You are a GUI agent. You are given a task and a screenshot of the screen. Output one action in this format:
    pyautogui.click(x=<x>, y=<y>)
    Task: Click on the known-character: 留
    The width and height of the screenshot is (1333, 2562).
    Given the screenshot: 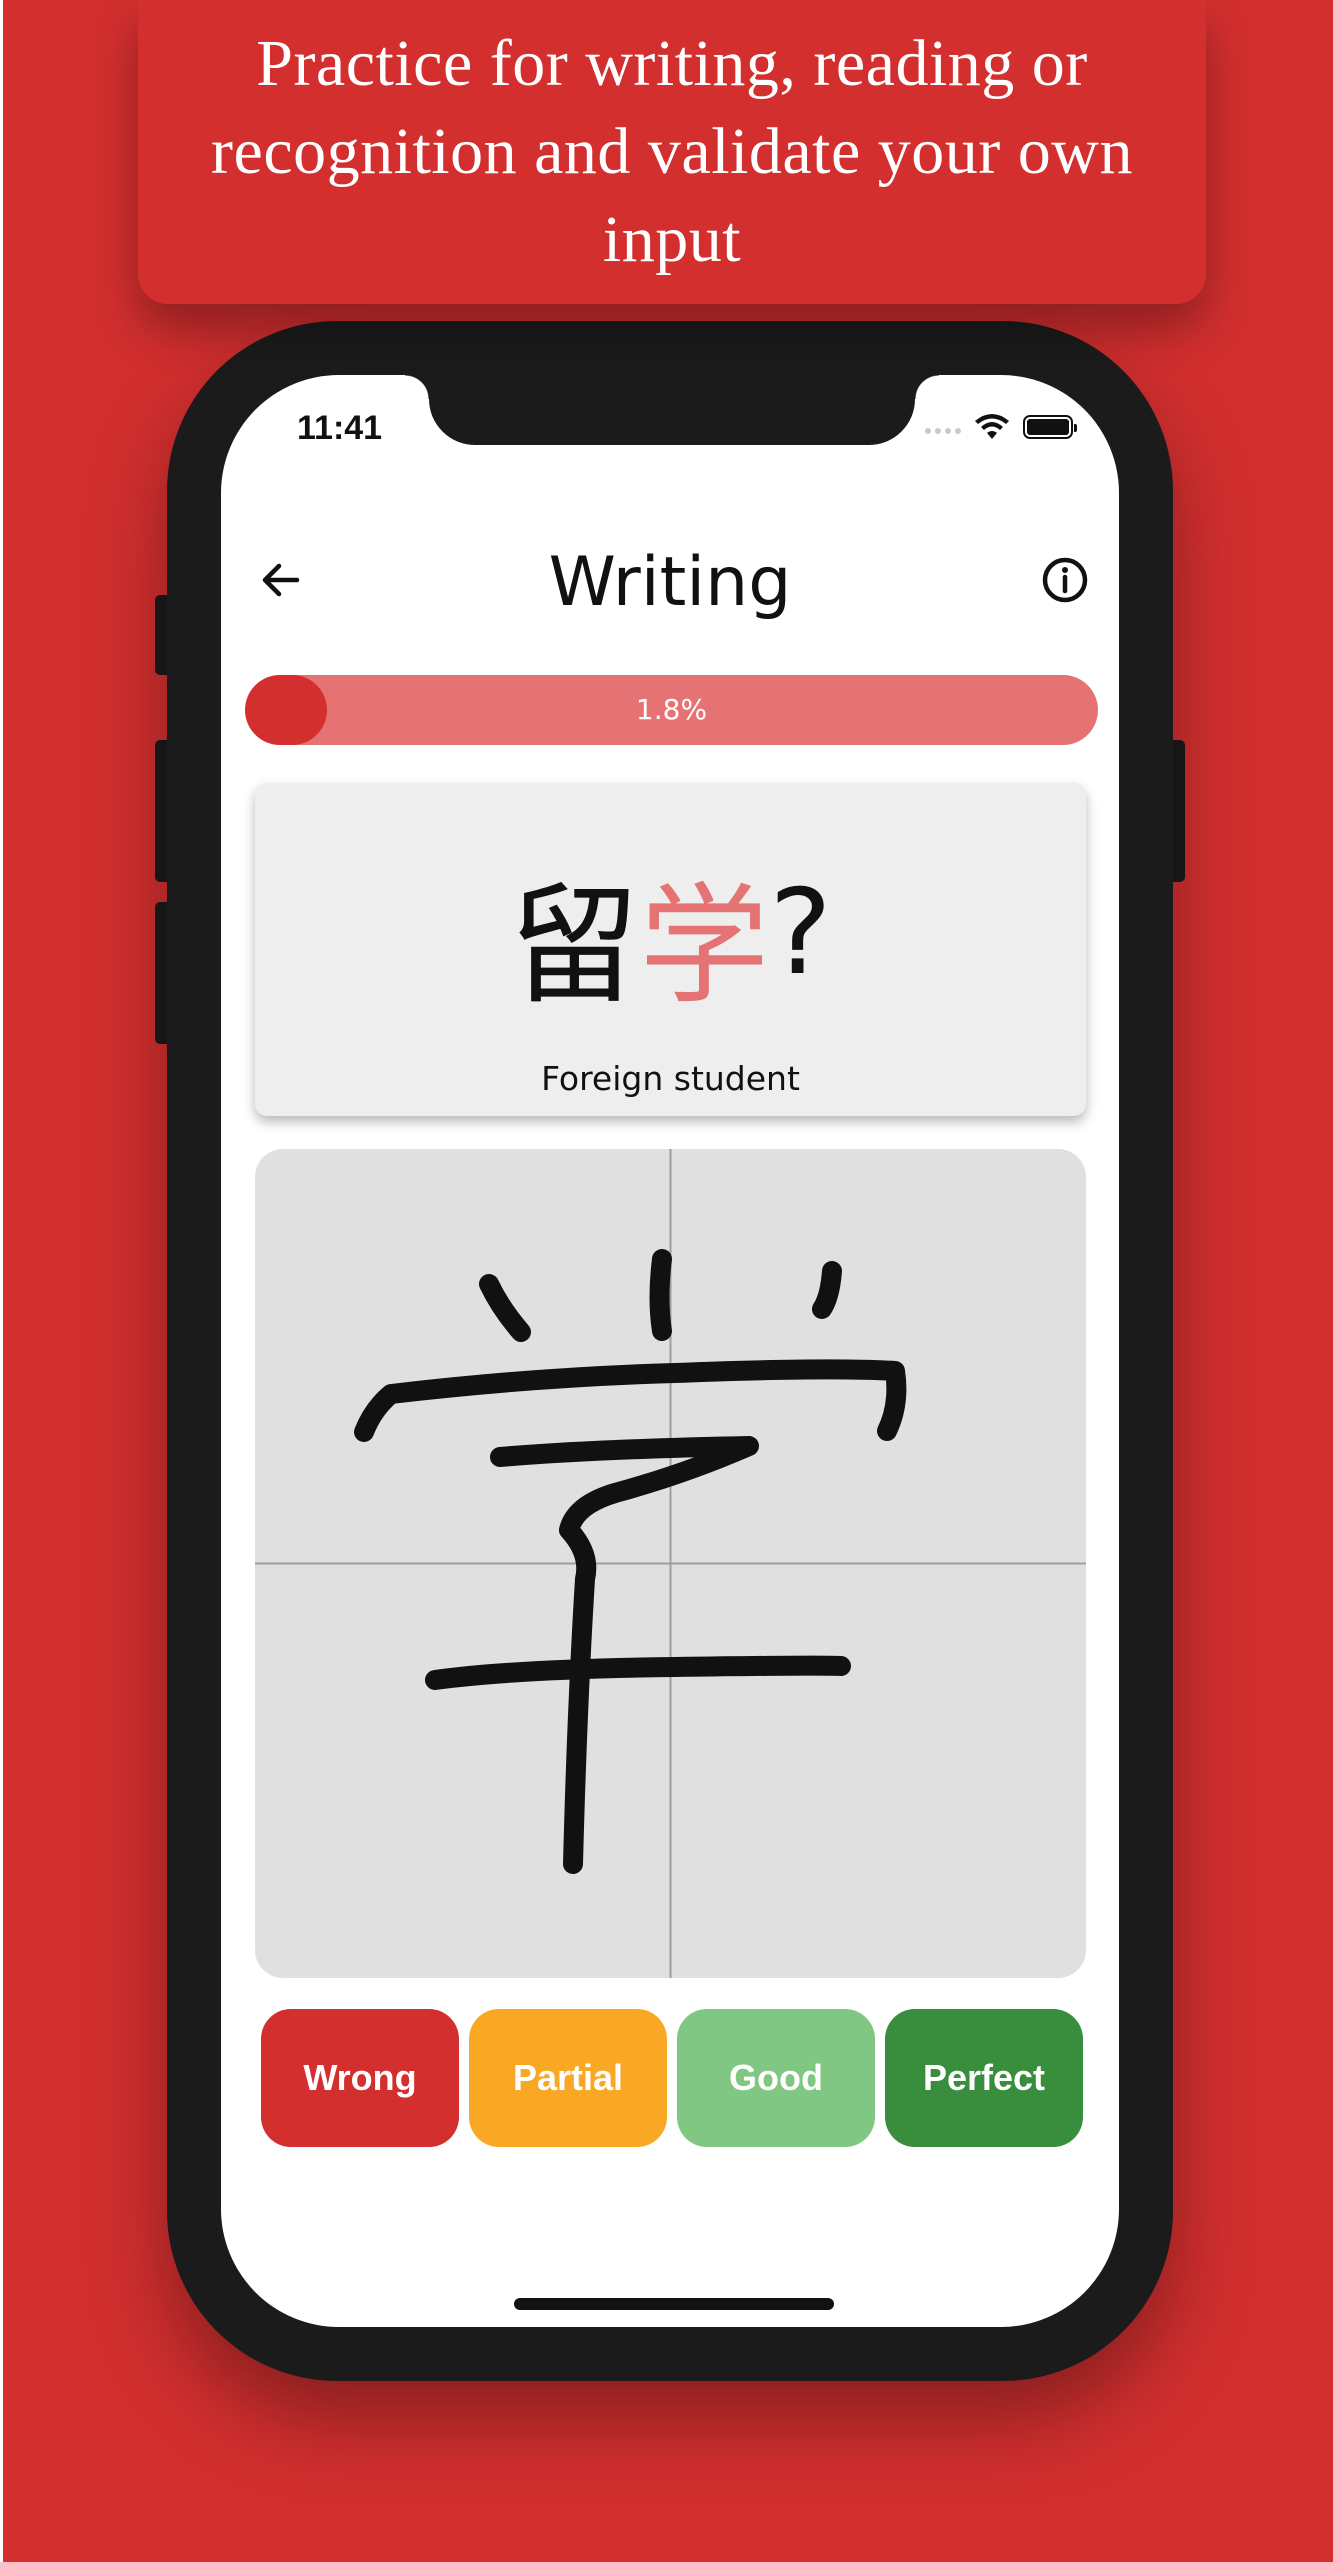 What is the action you would take?
    pyautogui.click(x=574, y=946)
    